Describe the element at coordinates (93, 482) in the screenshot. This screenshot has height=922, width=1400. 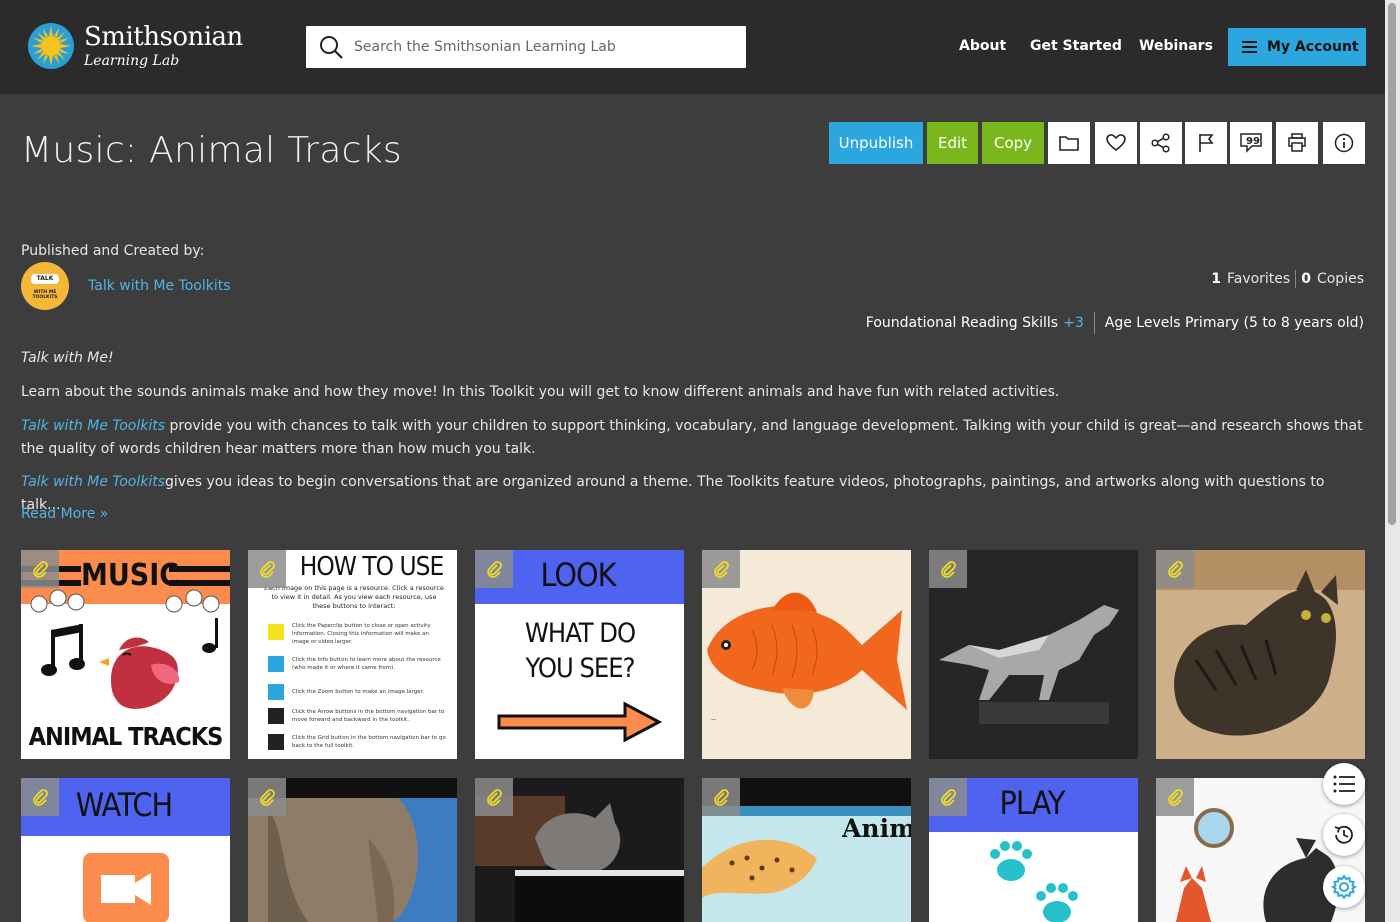
I see `toolkits-link-2: Talk with Me Toolkits` at that location.